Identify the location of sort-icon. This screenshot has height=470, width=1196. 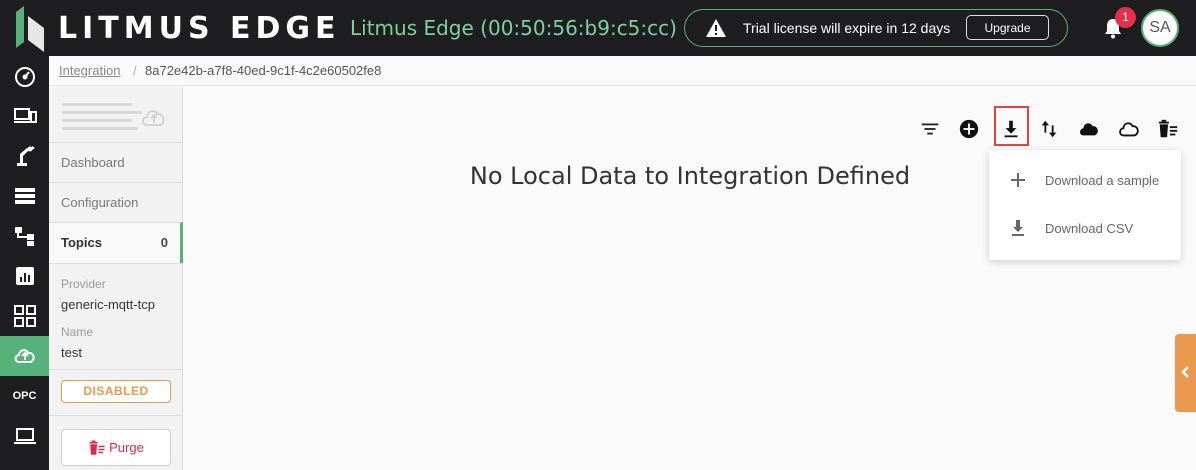
(1049, 129).